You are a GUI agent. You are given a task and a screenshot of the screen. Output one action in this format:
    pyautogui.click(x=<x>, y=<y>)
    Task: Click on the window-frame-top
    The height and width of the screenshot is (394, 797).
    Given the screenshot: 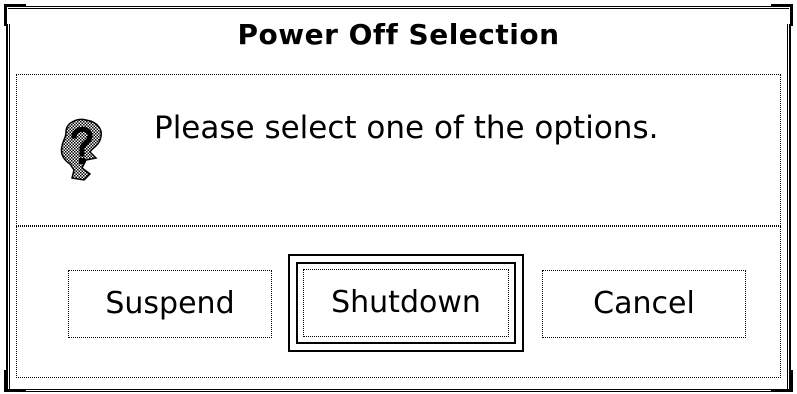 What is the action you would take?
    pyautogui.click(x=398, y=7)
    